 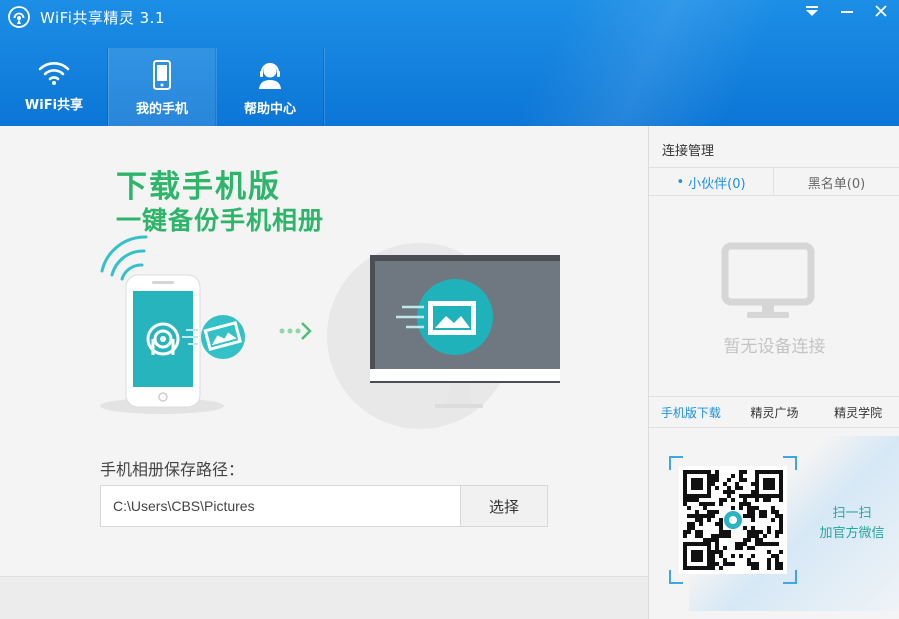 I want to click on qr-caption-line2: 加官方微信, so click(x=852, y=533).